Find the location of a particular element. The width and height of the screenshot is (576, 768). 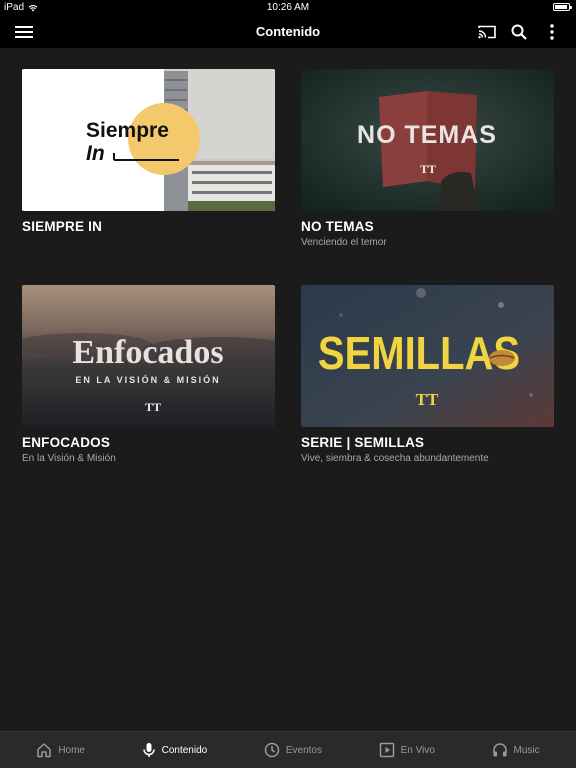

card-thumbnail: SEMILLAS TT is located at coordinates (427, 356).